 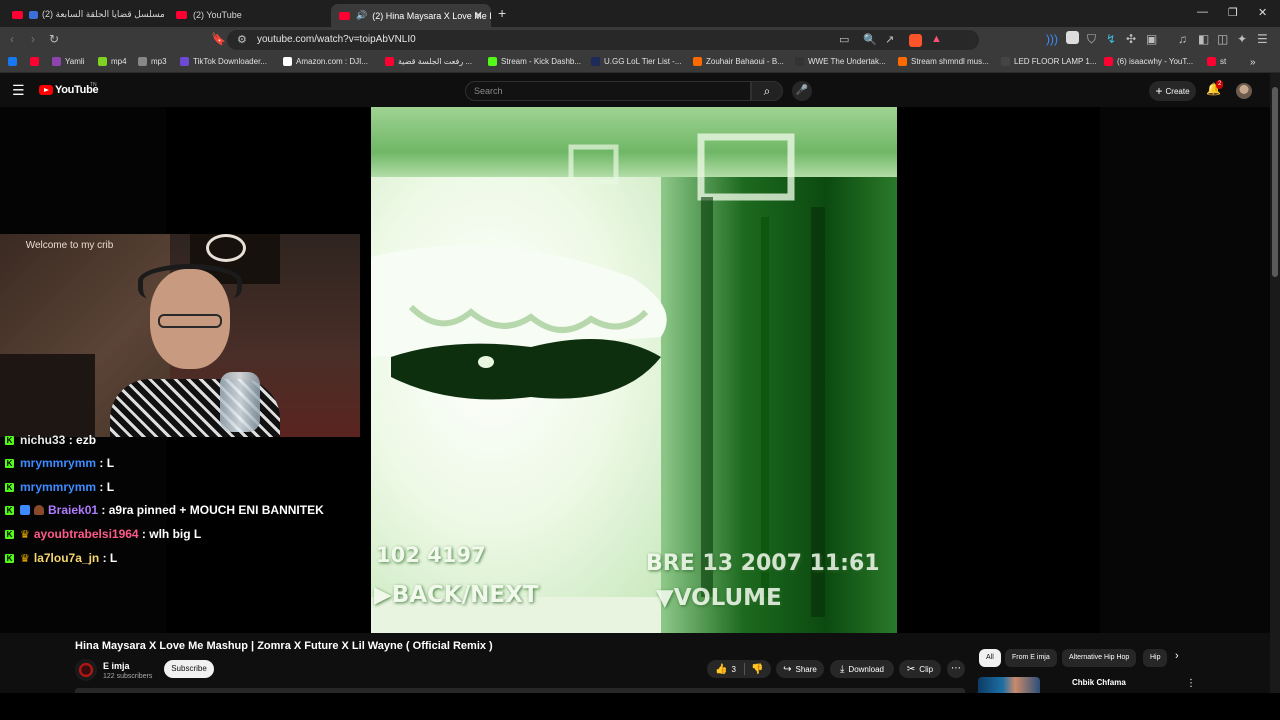 What do you see at coordinates (66, 558) in the screenshot?
I see `chat-username: la7lou7a_jn` at bounding box center [66, 558].